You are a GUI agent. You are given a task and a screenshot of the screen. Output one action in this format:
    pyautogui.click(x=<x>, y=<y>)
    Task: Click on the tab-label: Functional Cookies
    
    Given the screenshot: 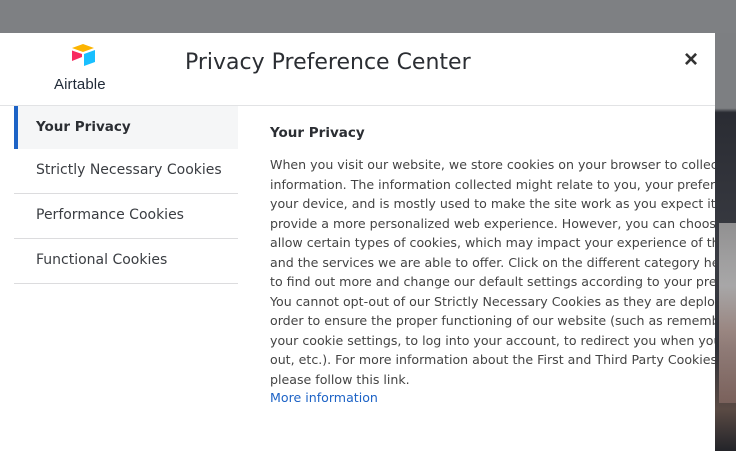 What is the action you would take?
    pyautogui.click(x=102, y=260)
    